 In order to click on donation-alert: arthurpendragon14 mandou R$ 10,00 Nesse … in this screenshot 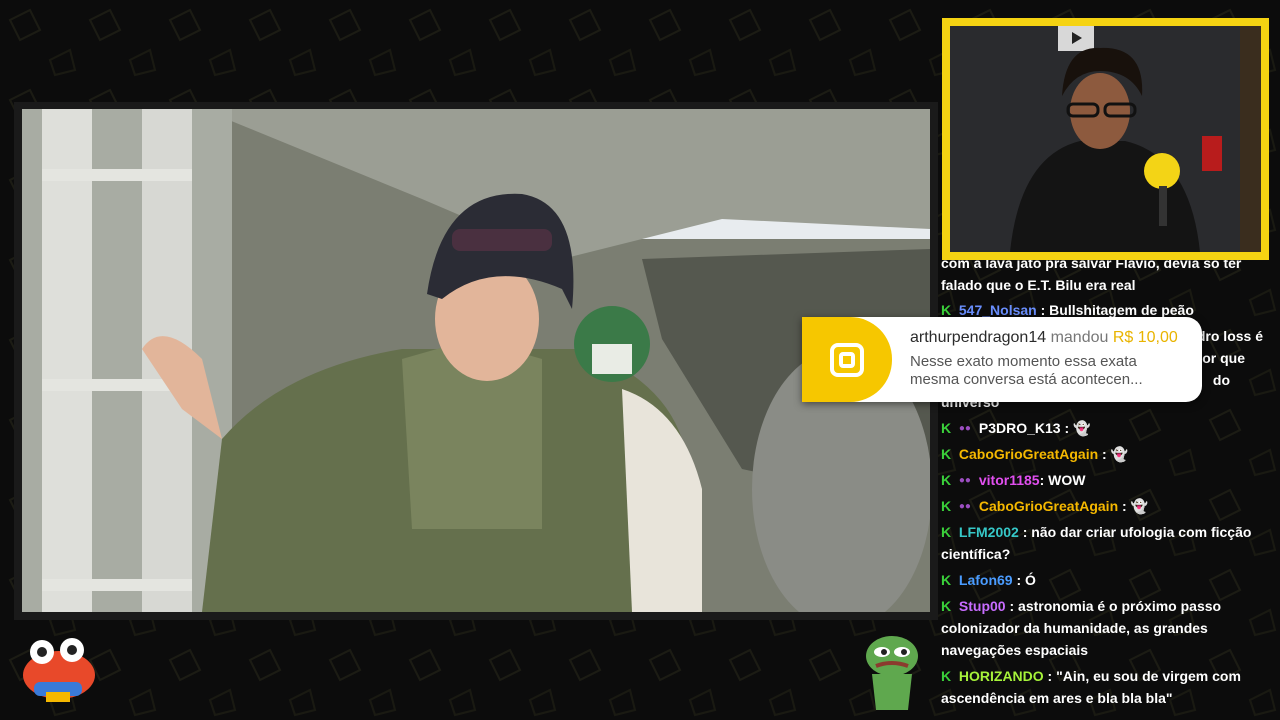, I will do `click(1002, 359)`.